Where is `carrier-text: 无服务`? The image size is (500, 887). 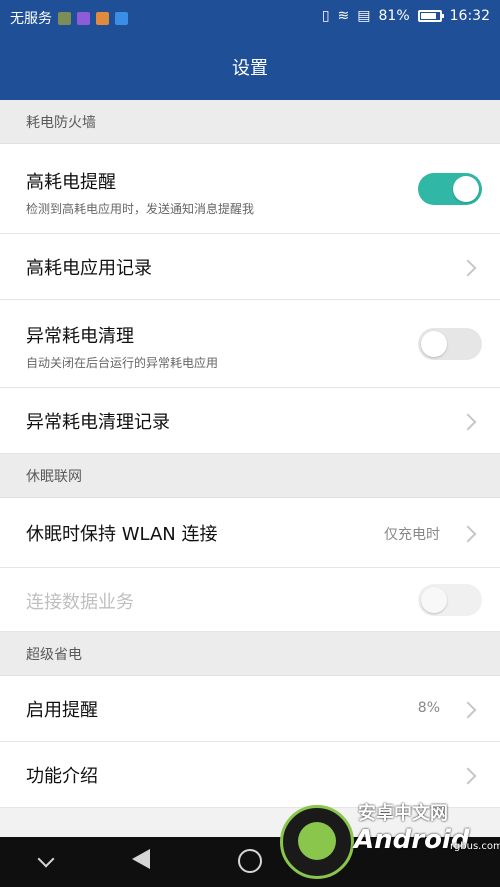 carrier-text: 无服务 is located at coordinates (31, 19).